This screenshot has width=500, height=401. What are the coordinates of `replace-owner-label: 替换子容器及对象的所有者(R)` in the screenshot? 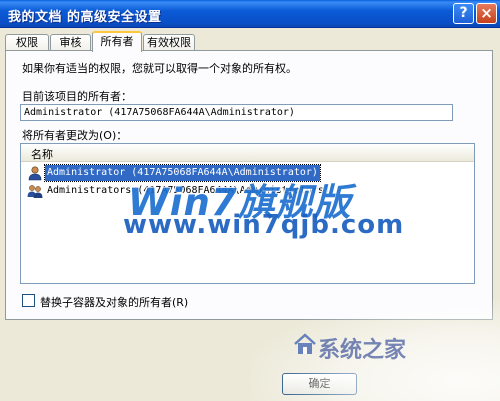 It's located at (114, 302).